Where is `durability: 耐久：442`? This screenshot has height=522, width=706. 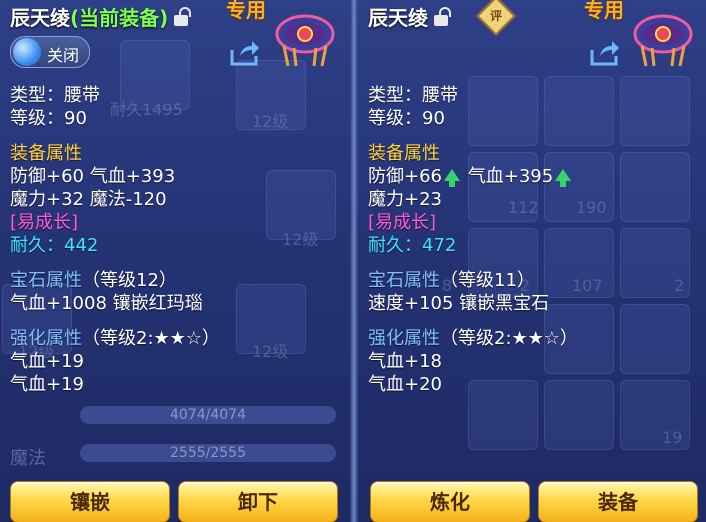
durability: 耐久：442 is located at coordinates (177, 245).